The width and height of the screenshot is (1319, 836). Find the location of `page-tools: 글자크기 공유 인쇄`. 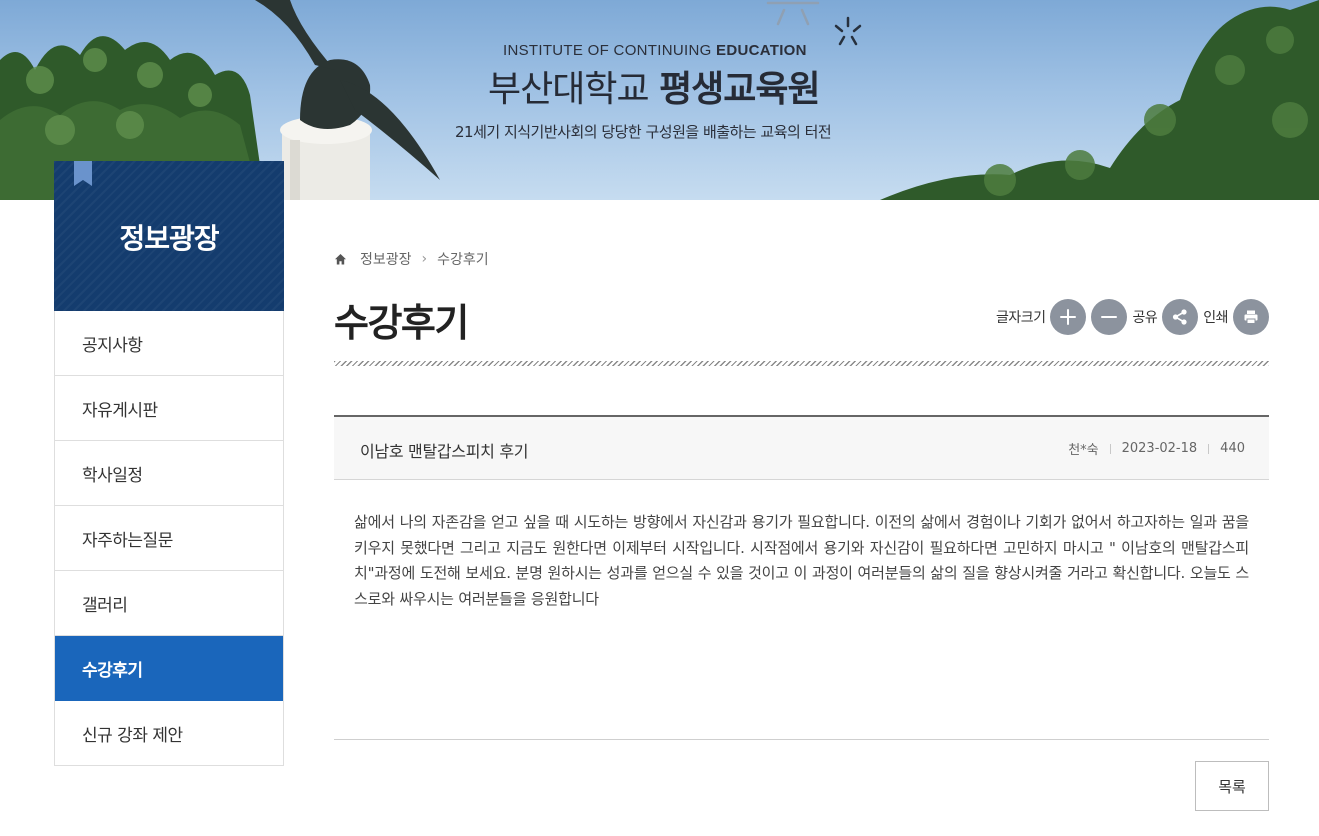

page-tools: 글자크기 공유 인쇄 is located at coordinates (1132, 317).